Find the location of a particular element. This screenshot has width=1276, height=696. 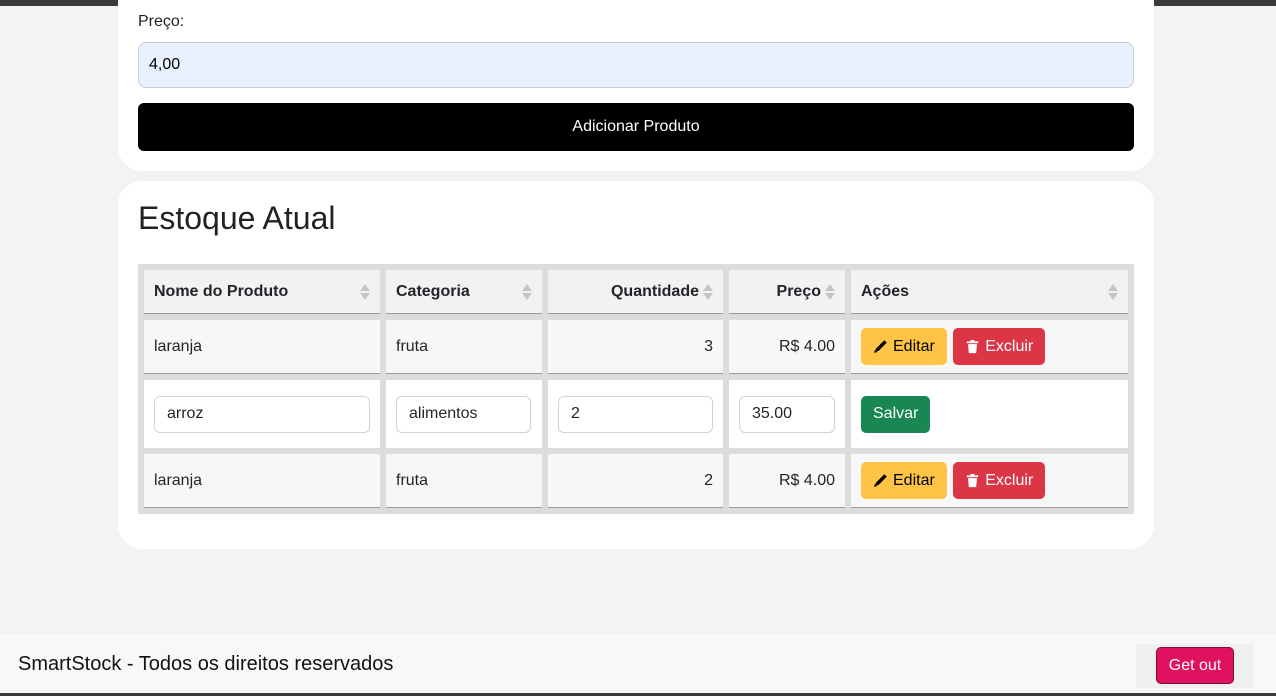

column-header-name: Nome do Produto is located at coordinates (262, 292).